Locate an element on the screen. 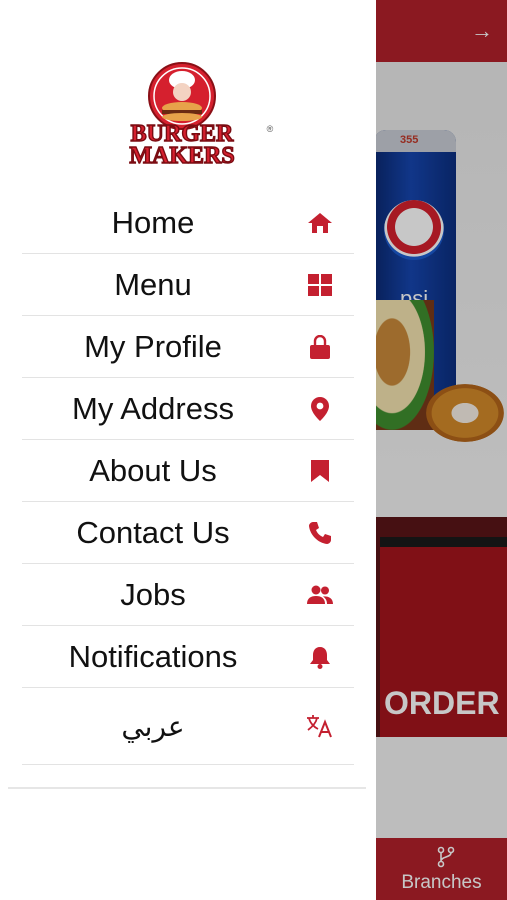 This screenshot has width=507, height=900. phone-icon is located at coordinates (320, 533).